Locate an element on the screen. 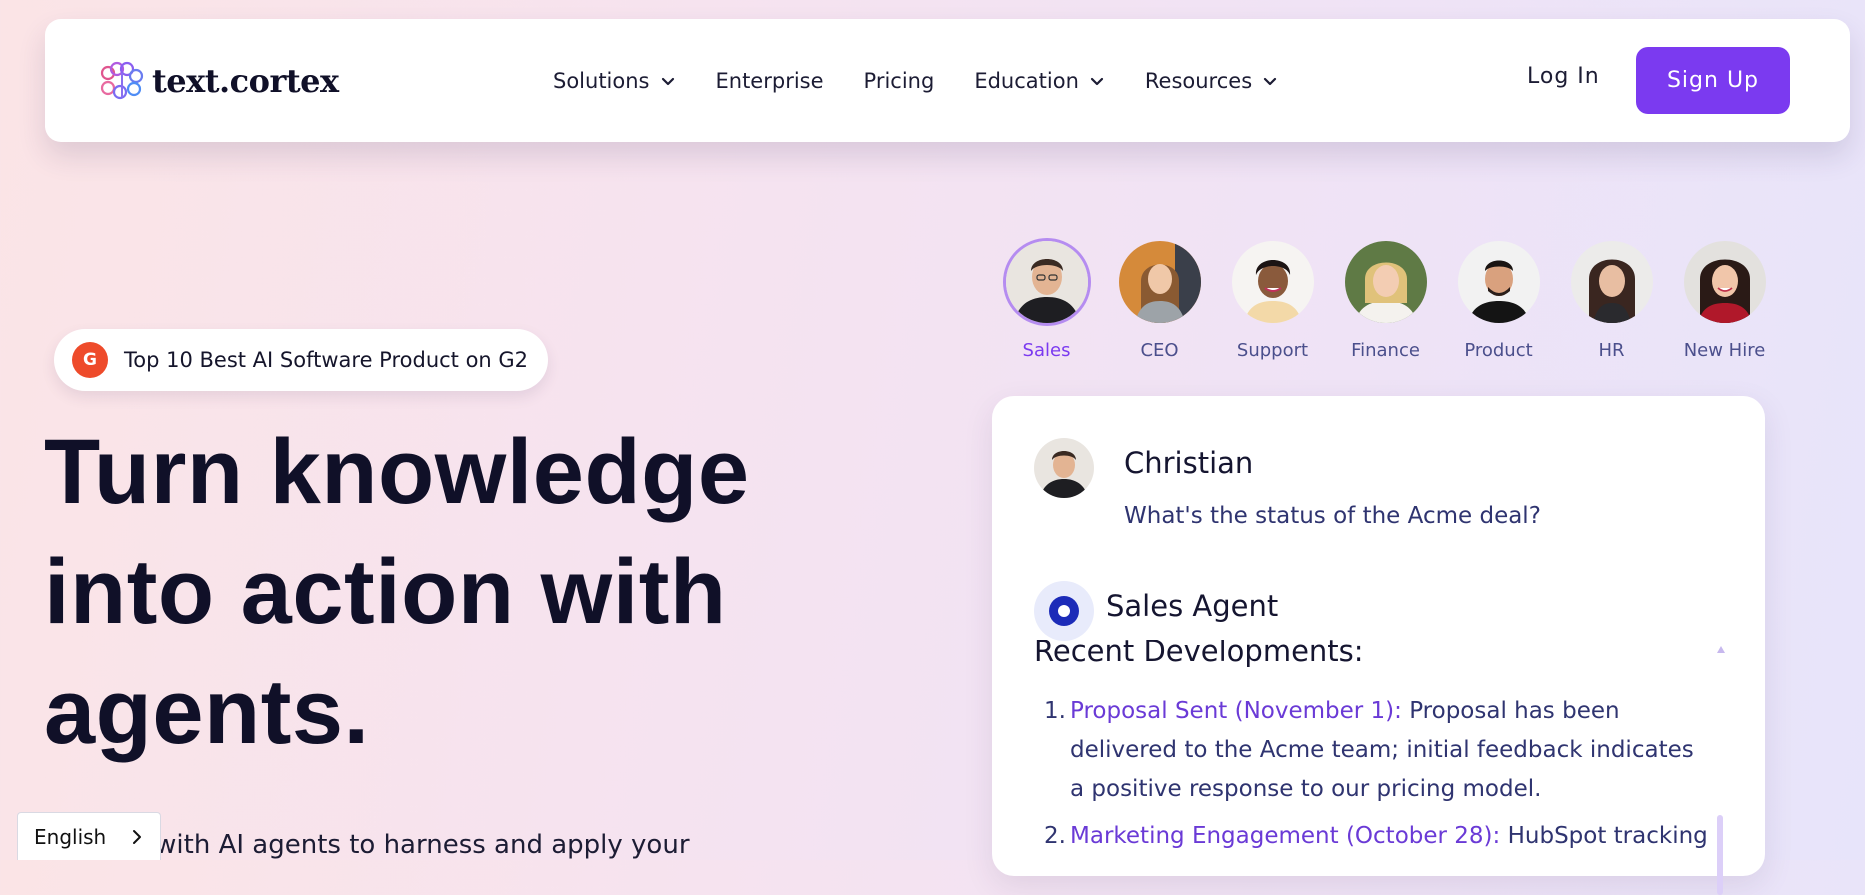 The height and width of the screenshot is (895, 1865). headline-line: Turn knowledge is located at coordinates (397, 472).